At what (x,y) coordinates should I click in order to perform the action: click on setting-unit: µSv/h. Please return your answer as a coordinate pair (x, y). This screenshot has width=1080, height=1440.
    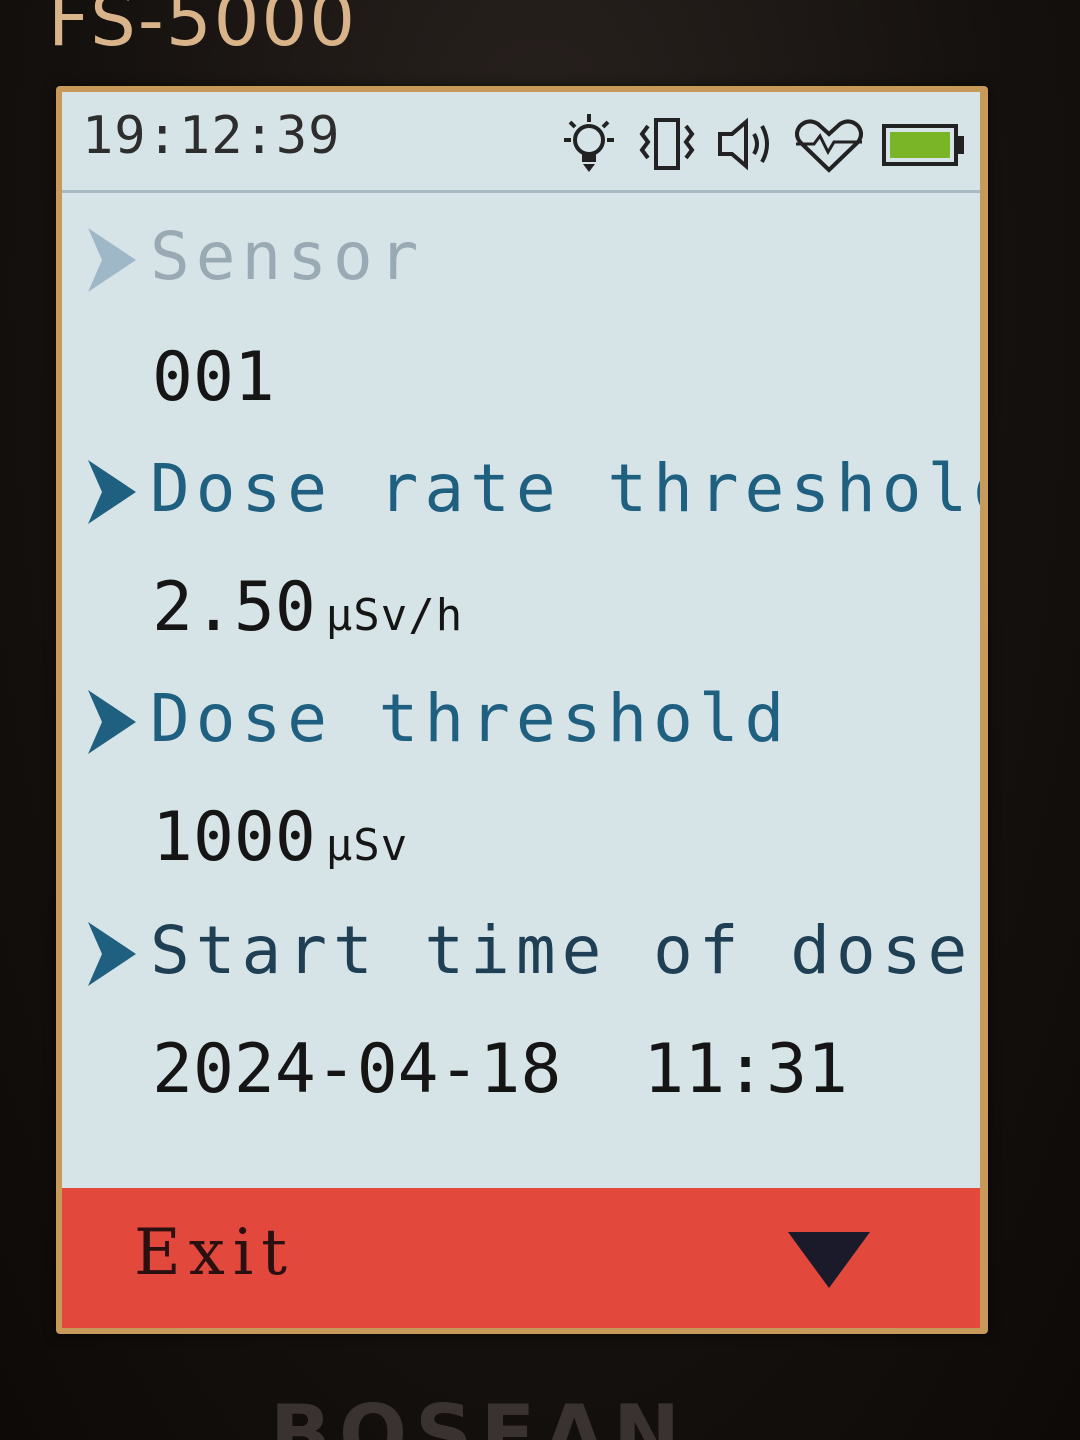
    Looking at the image, I should click on (394, 615).